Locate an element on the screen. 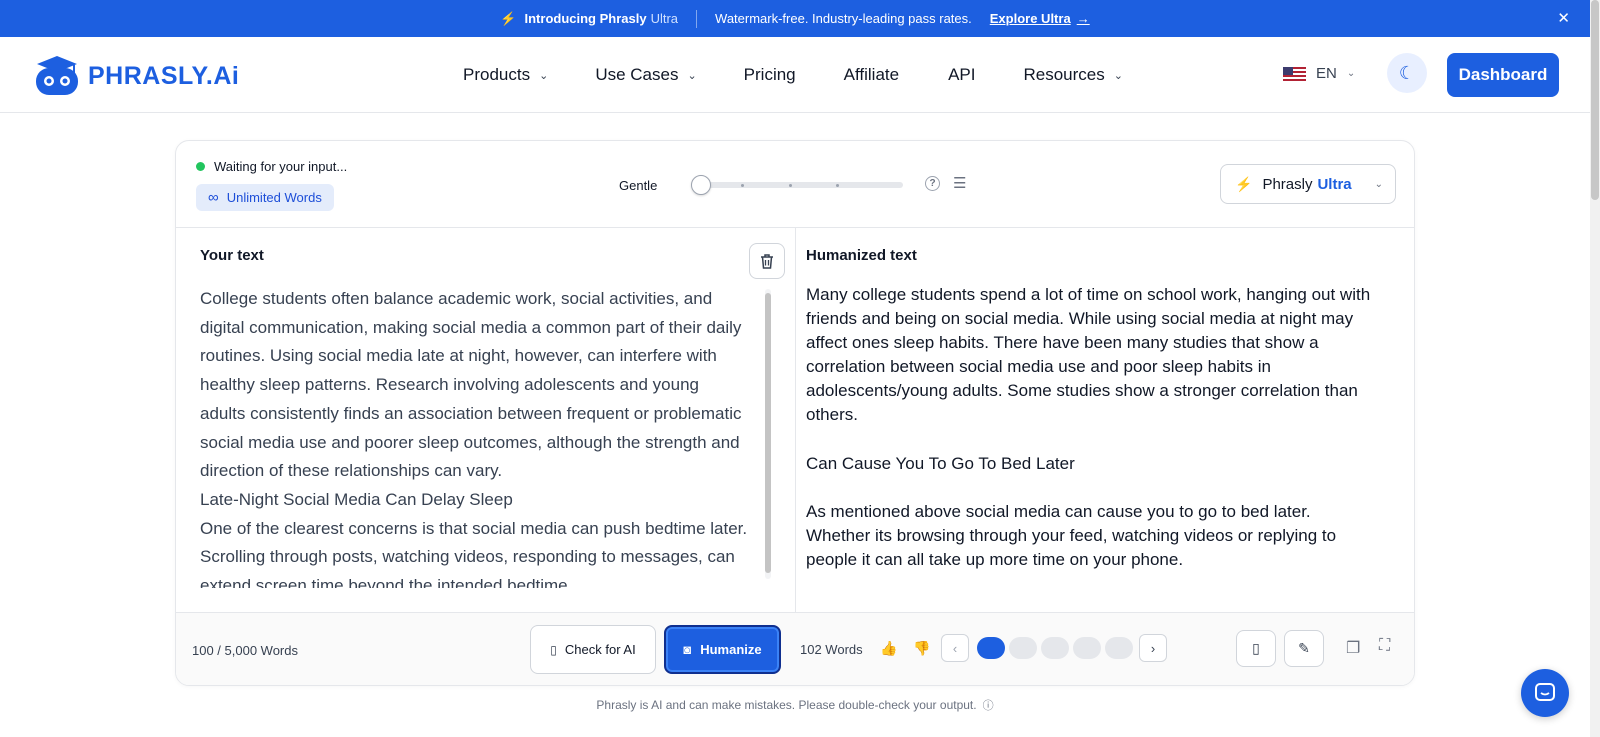 The image size is (1600, 737). us-flag-icon is located at coordinates (1294, 73).